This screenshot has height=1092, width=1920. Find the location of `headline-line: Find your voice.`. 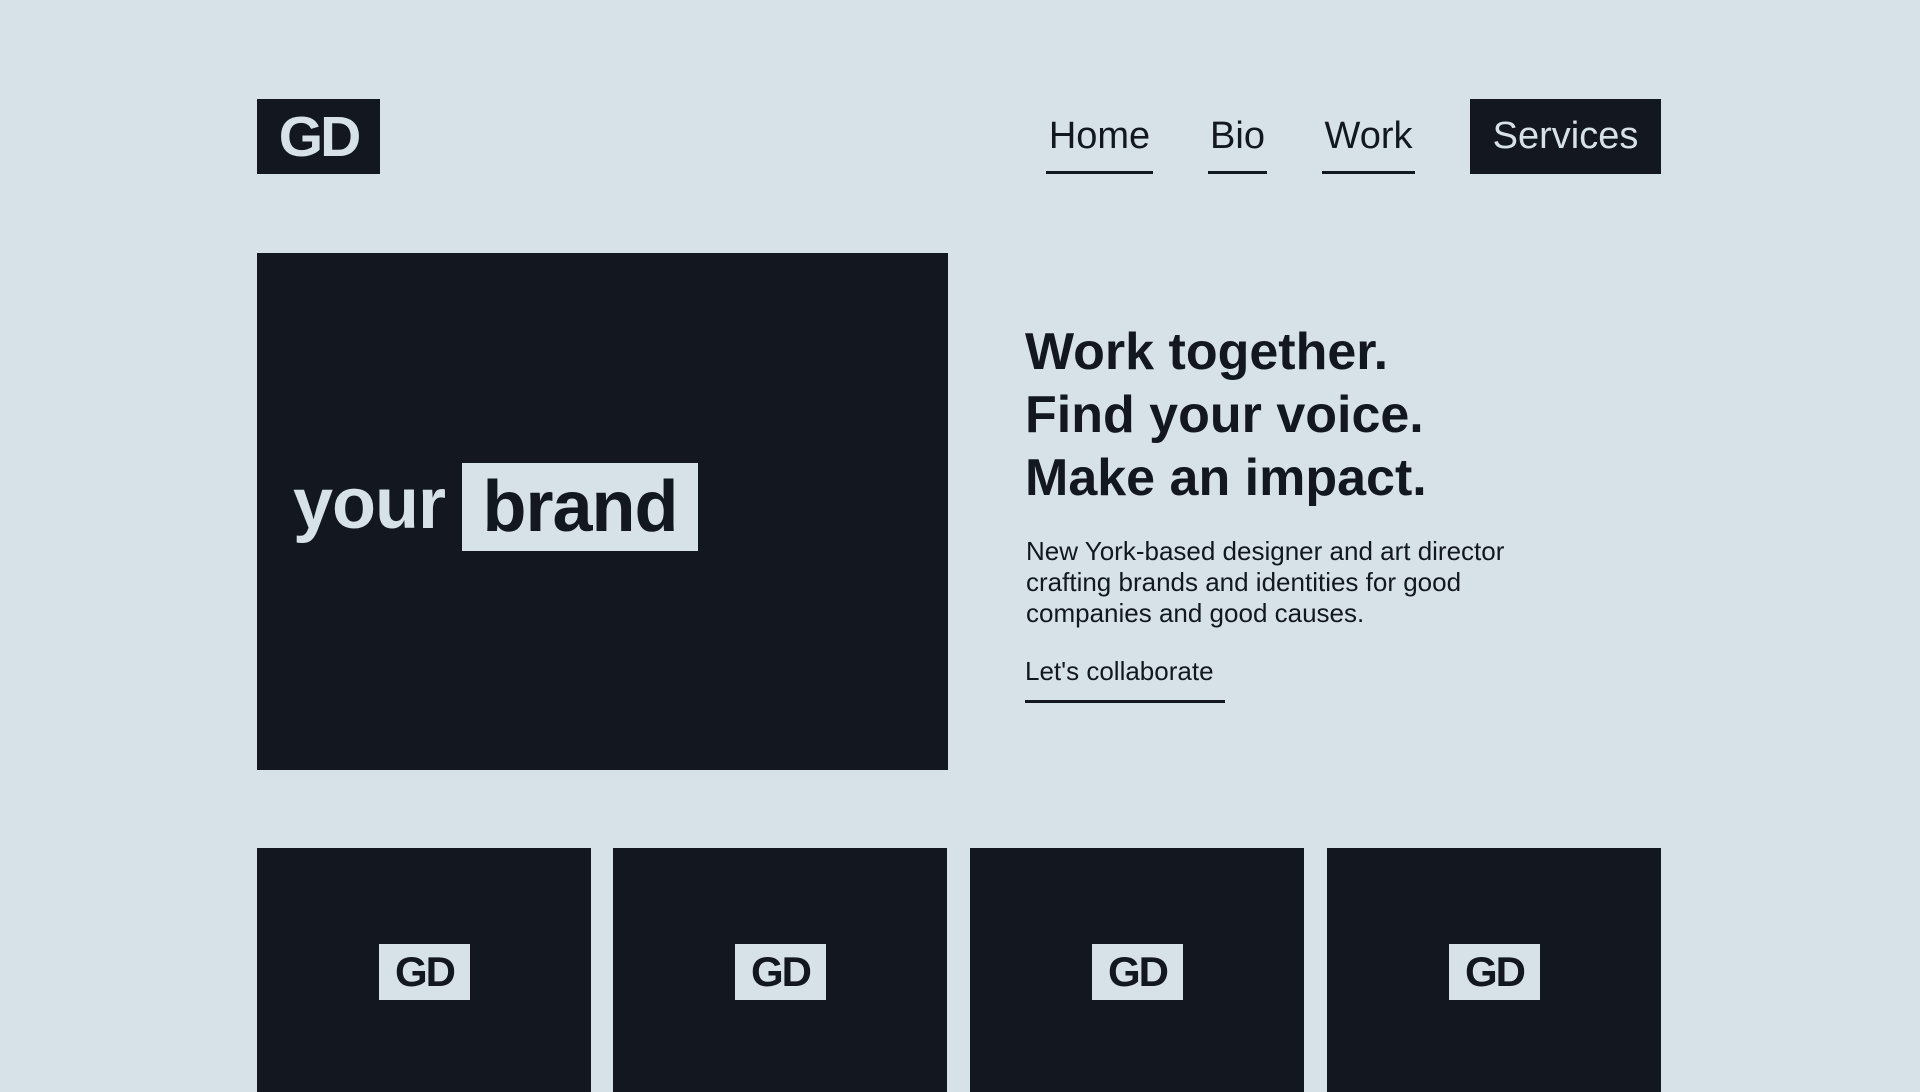

headline-line: Find your voice. is located at coordinates (1224, 415).